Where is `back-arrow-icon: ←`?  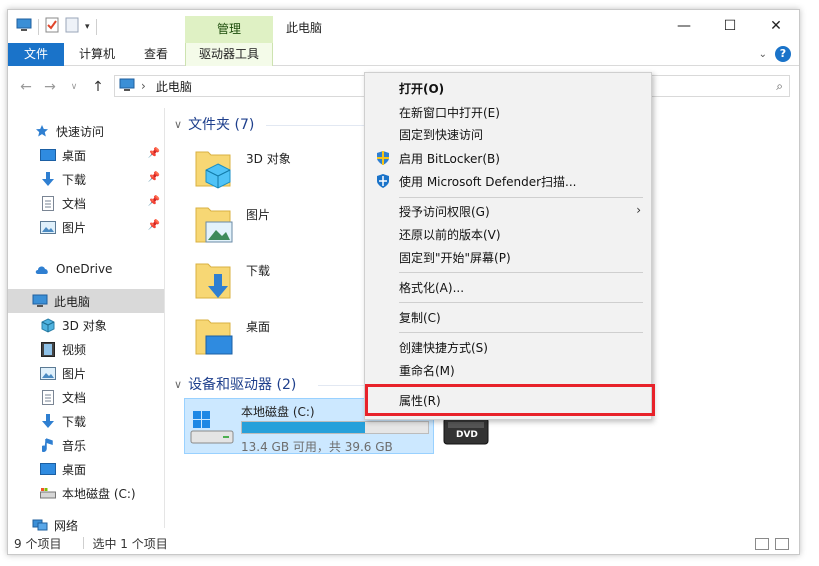
back-arrow-icon: ← is located at coordinates (26, 87).